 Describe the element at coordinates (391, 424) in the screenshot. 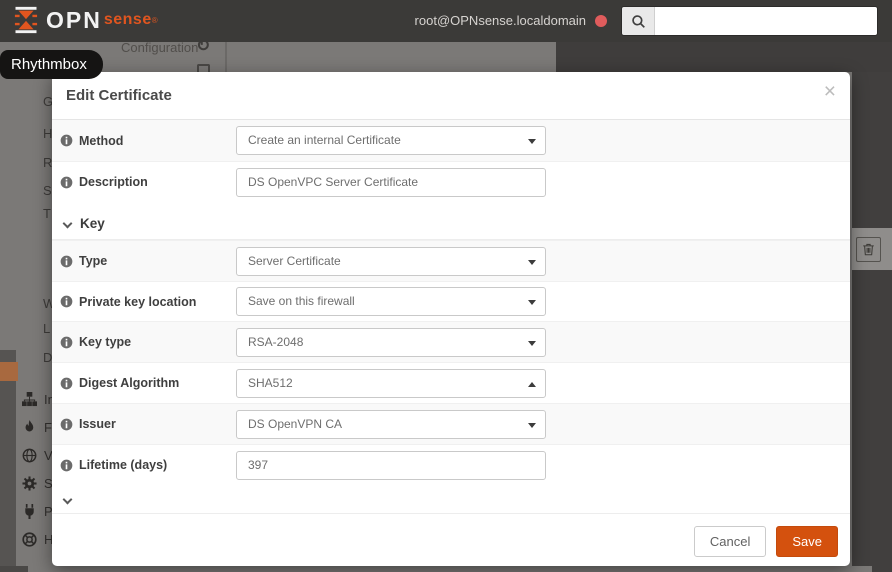

I see `issuer-select: DS OpenVPN CA` at that location.